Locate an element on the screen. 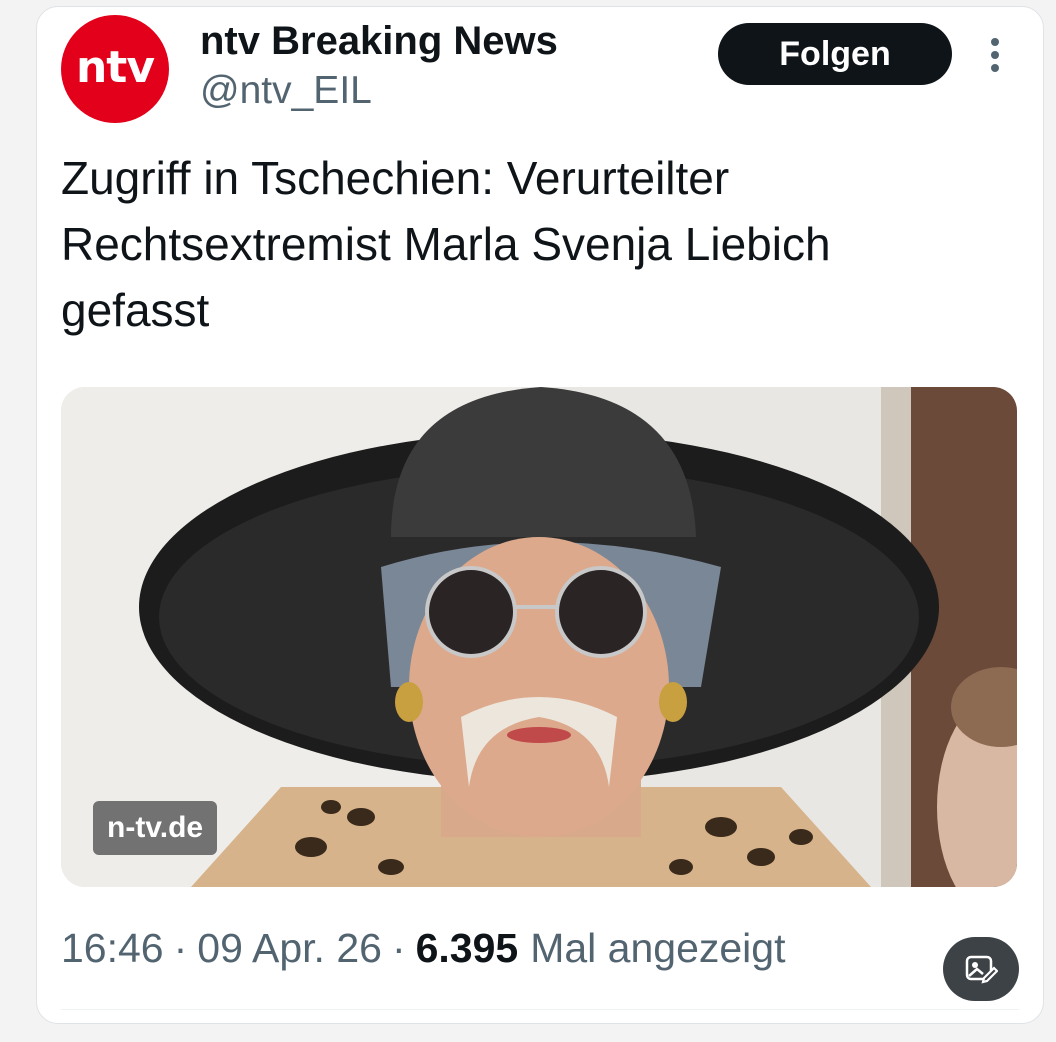  image-edit-icon is located at coordinates (981, 969).